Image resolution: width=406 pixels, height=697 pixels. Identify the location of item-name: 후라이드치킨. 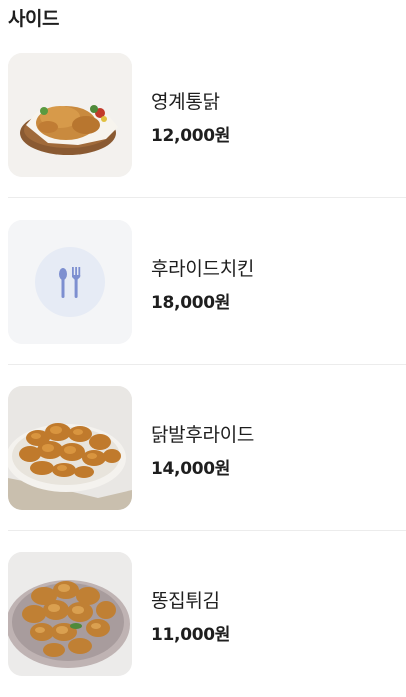
(203, 269).